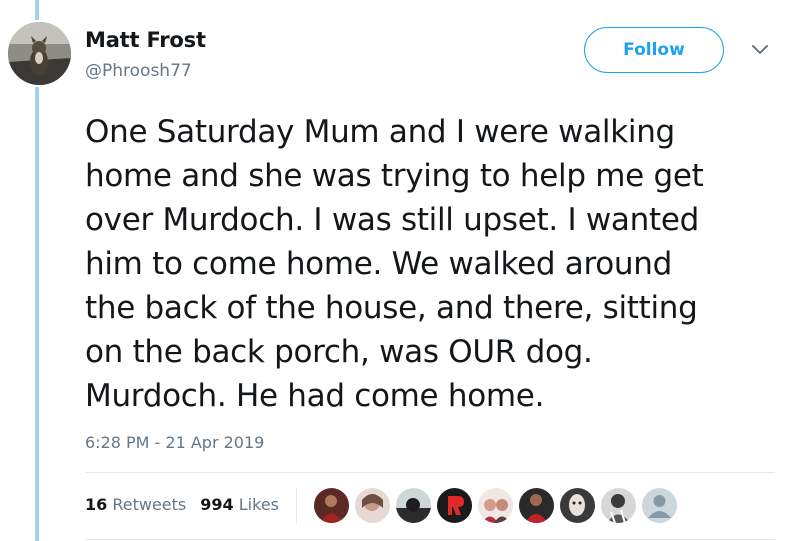  What do you see at coordinates (378, 264) in the screenshot?
I see `tweet-line: him to come home. We walked around` at bounding box center [378, 264].